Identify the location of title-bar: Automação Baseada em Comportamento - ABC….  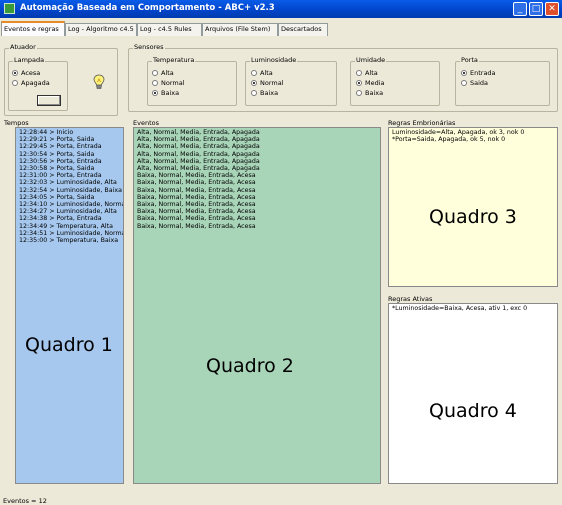
(281, 9).